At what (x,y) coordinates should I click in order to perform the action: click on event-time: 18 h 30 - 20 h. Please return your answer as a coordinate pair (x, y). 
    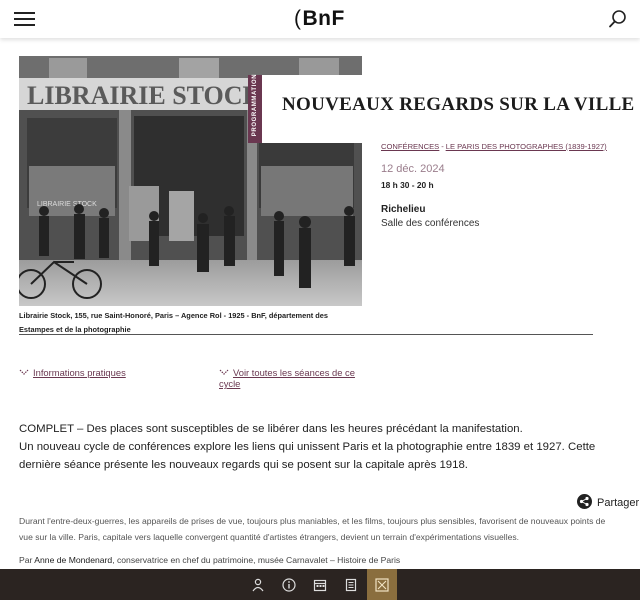
    Looking at the image, I should click on (407, 185).